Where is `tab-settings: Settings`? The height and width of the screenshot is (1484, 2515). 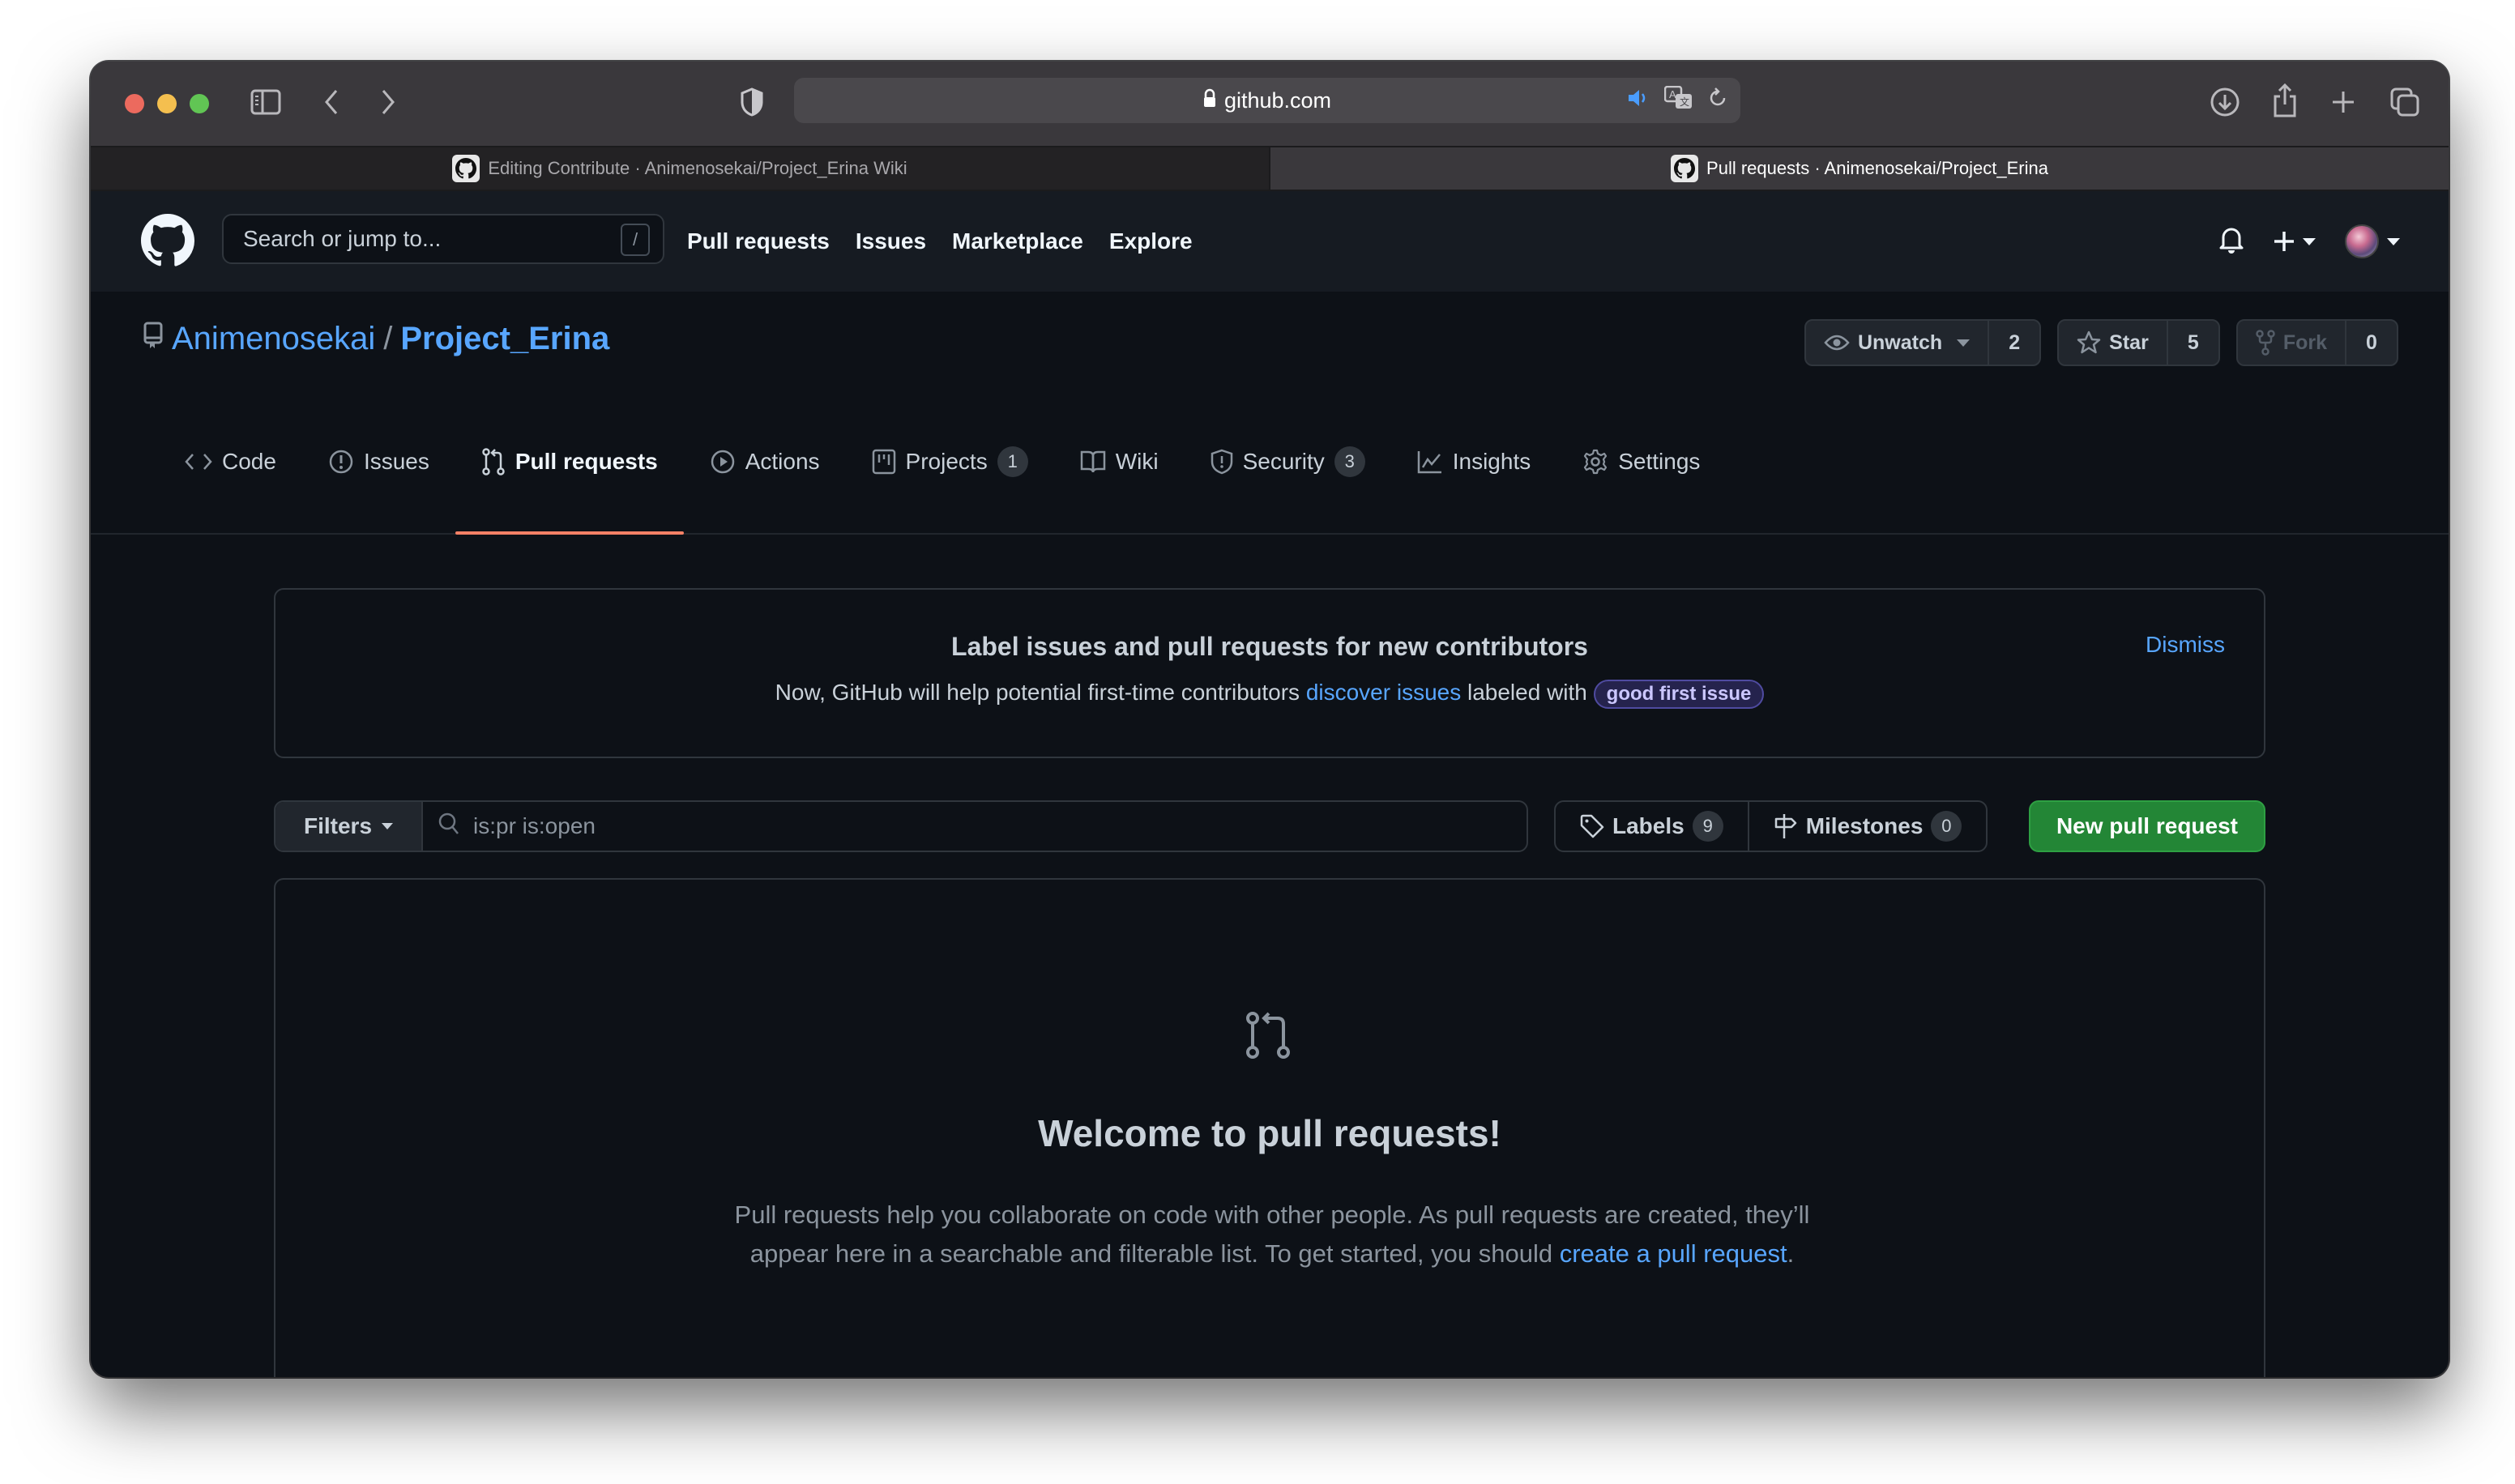
tab-settings: Settings is located at coordinates (1641, 461).